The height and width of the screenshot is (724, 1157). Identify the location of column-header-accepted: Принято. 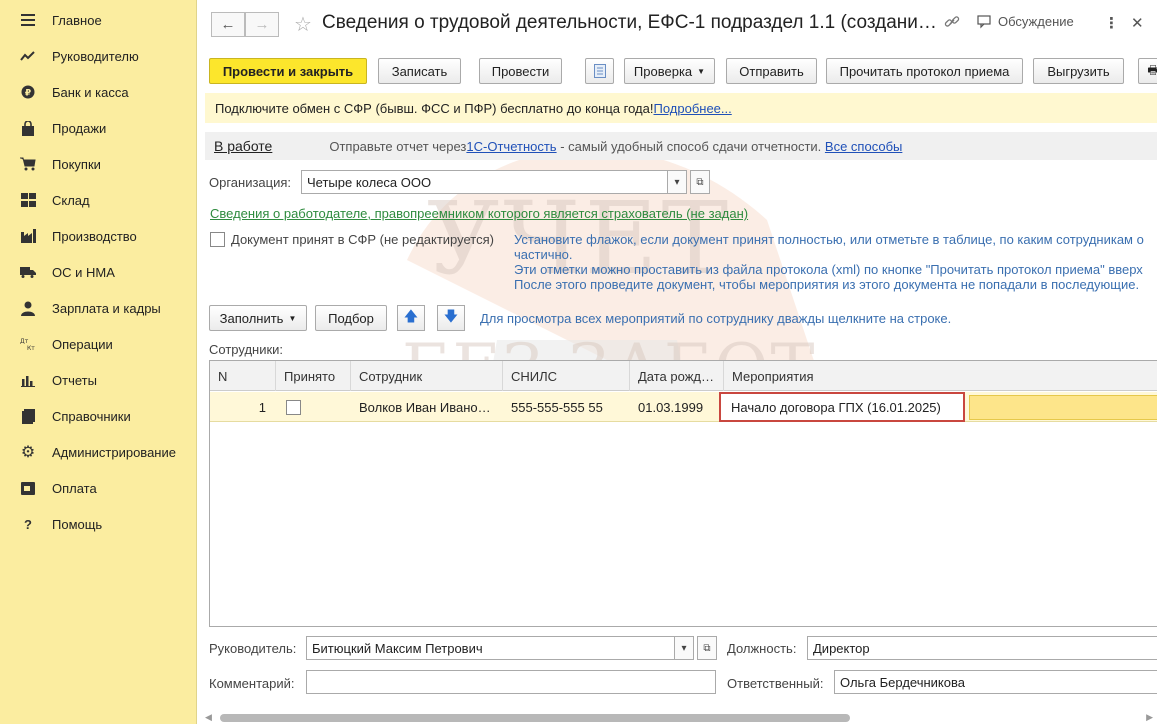
(313, 376).